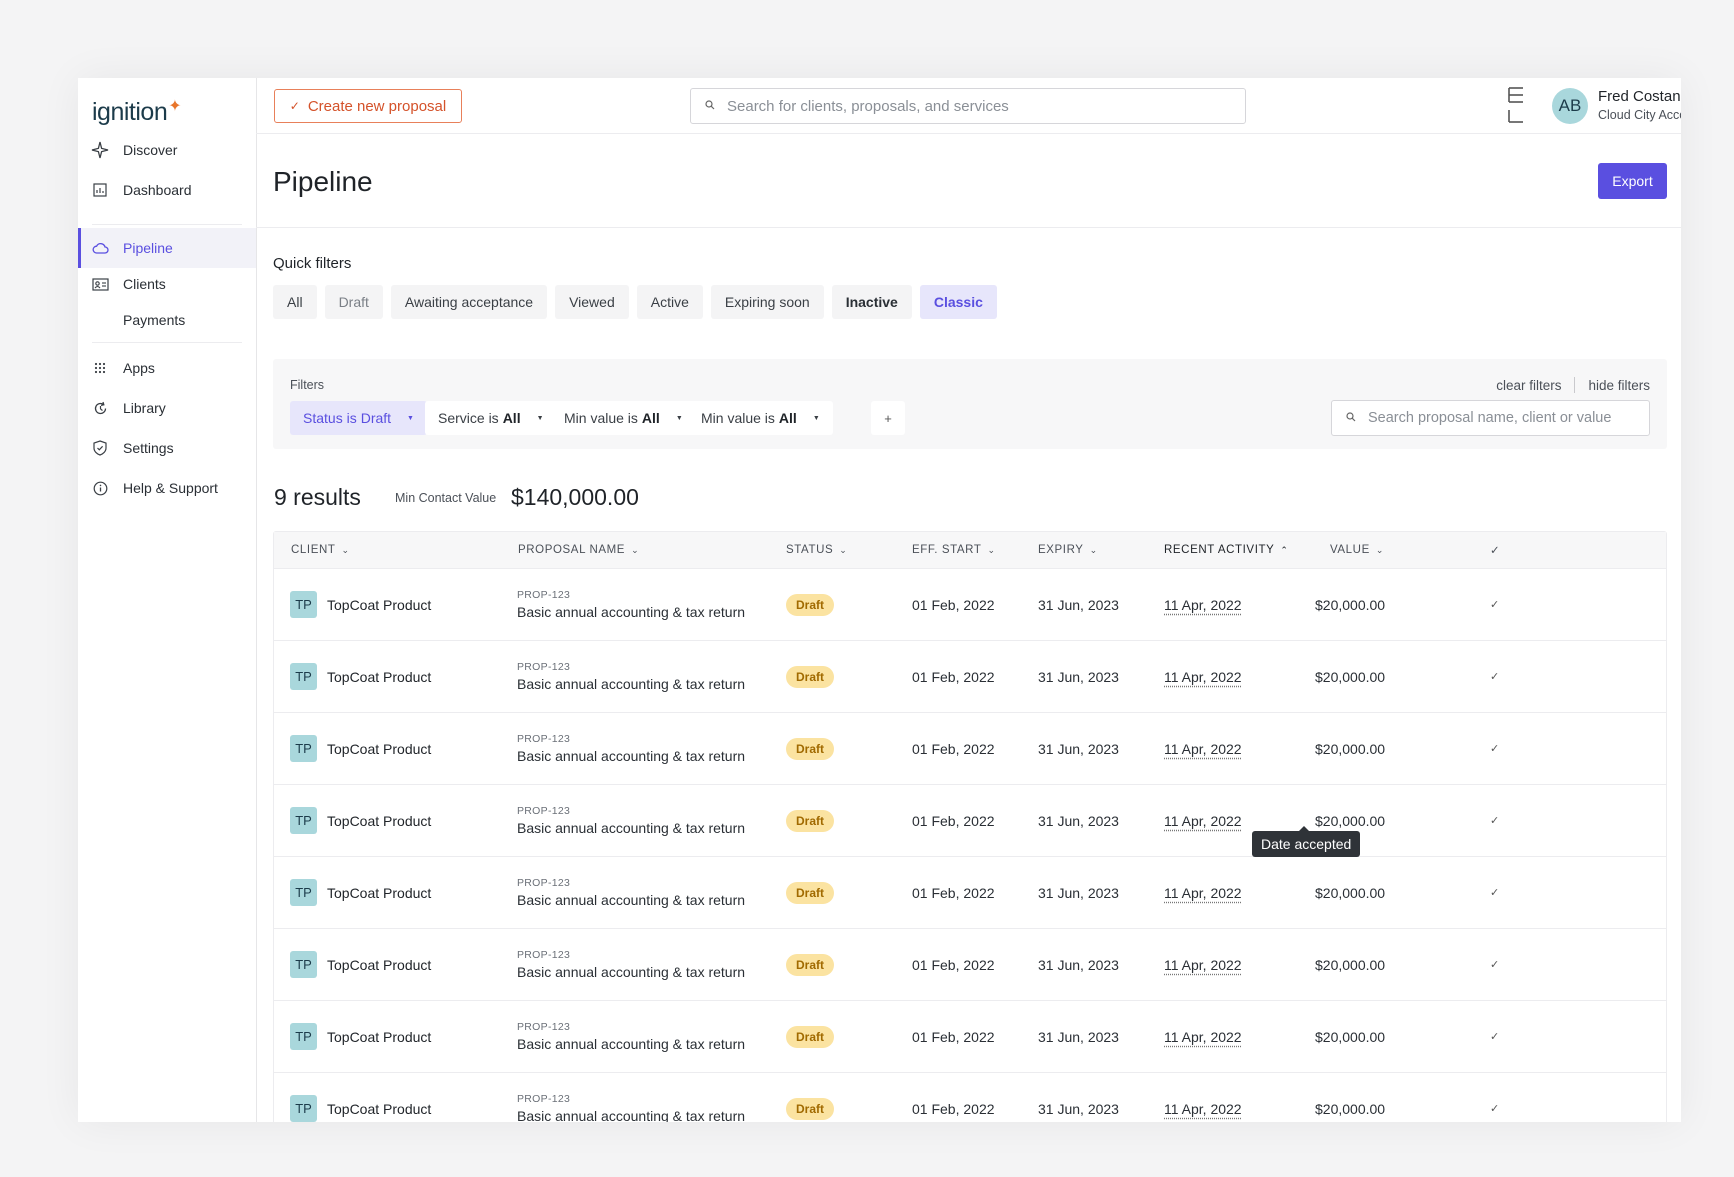  Describe the element at coordinates (1528, 385) in the screenshot. I see `clear-filters-link: clear filters` at that location.